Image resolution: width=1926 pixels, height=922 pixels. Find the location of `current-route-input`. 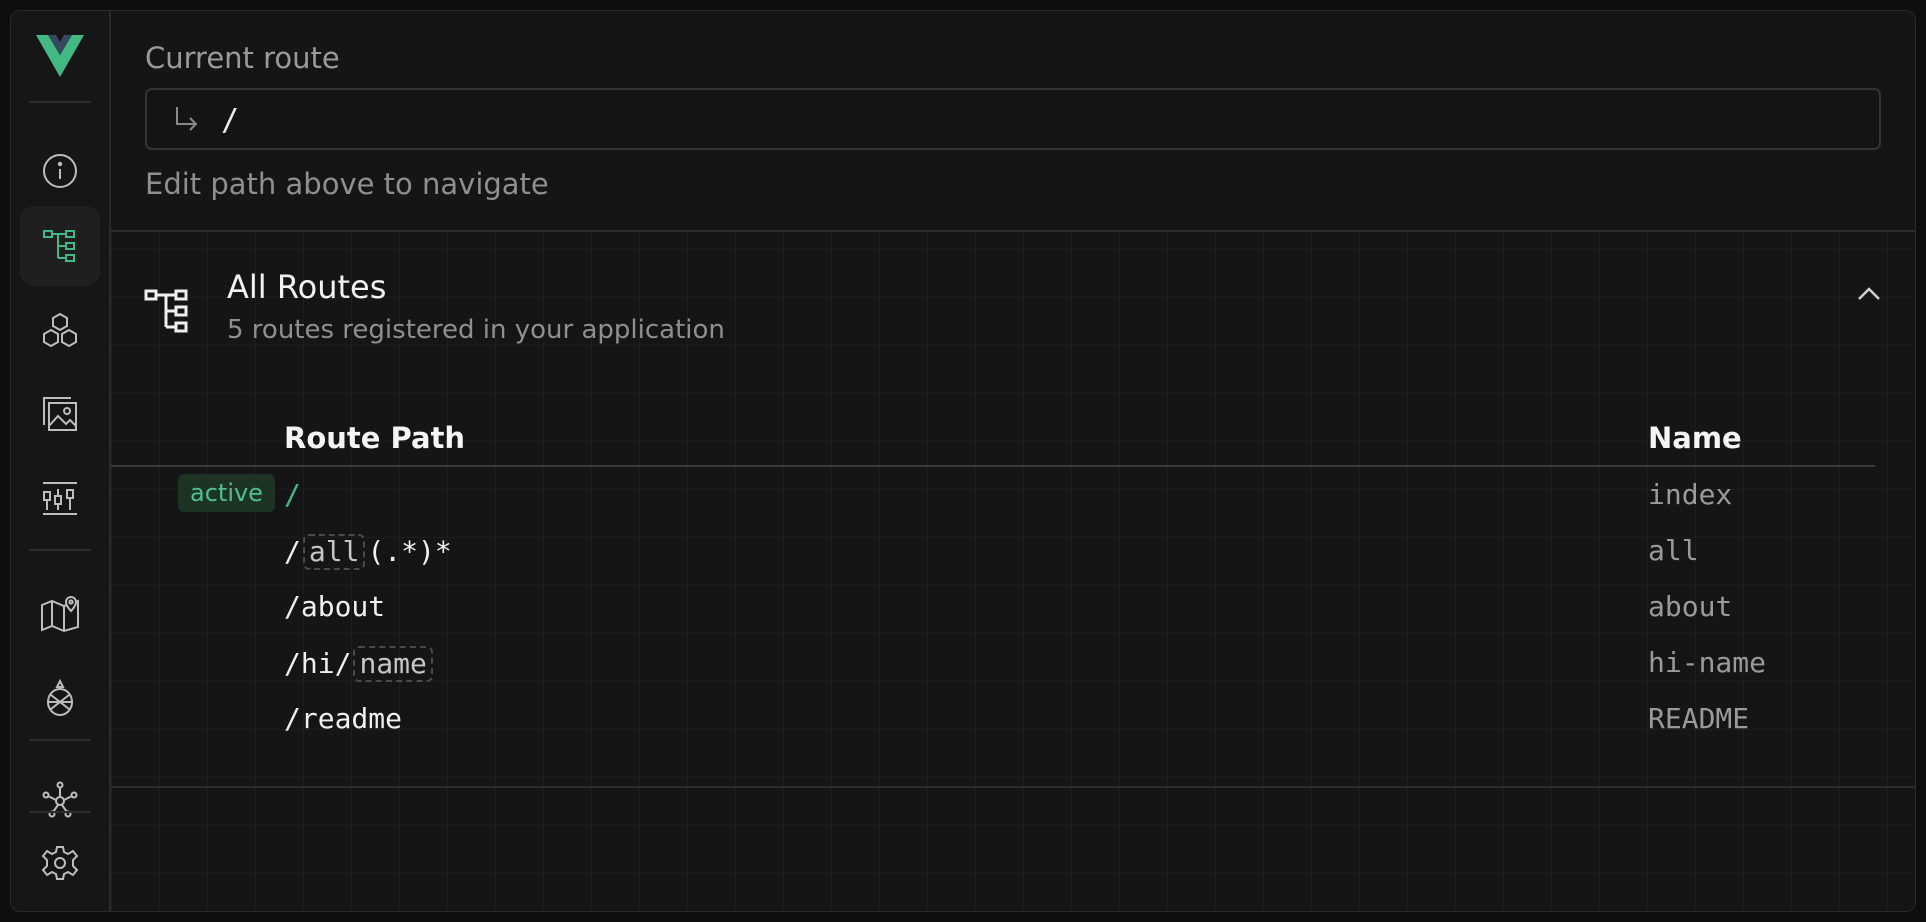

current-route-input is located at coordinates (1041, 120).